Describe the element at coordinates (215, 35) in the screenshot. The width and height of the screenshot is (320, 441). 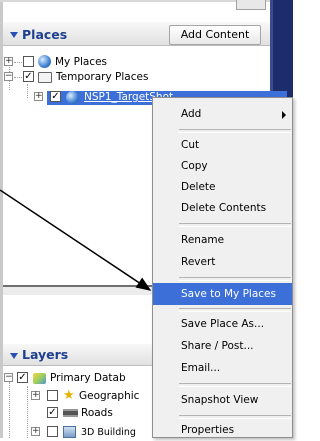
I see `add-content-button: Add Content` at that location.